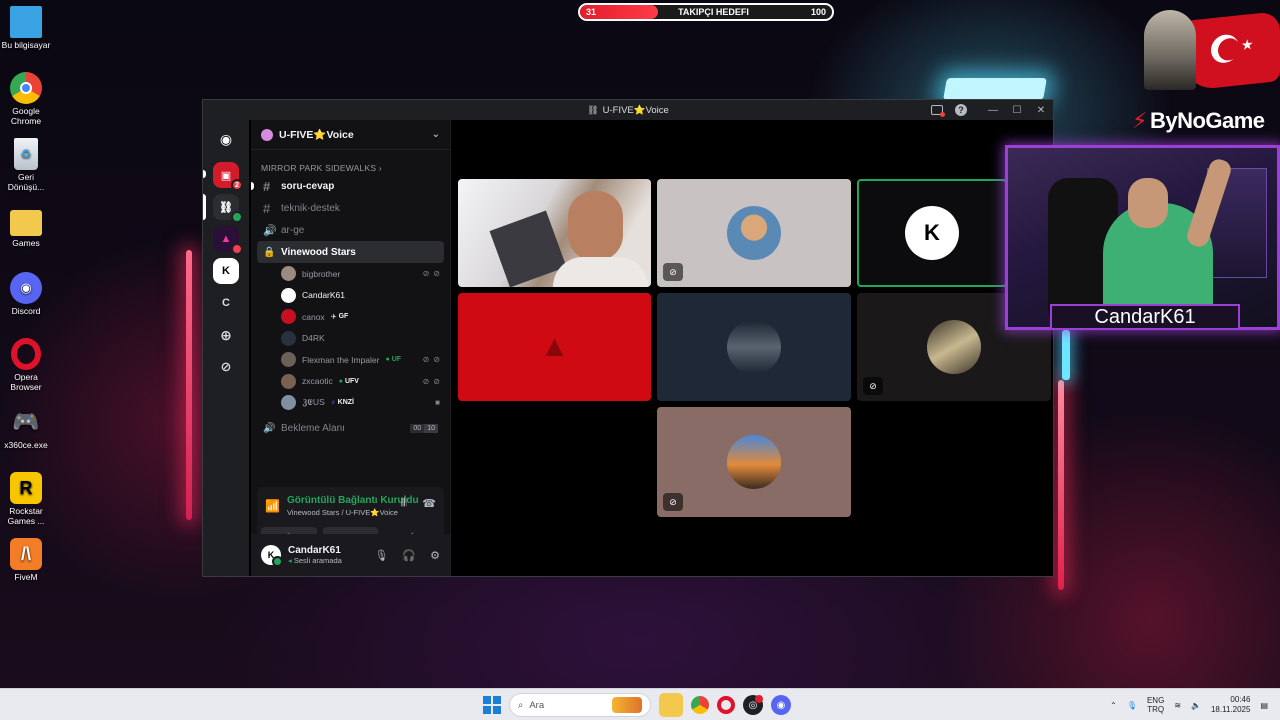  What do you see at coordinates (673, 272) in the screenshot?
I see `camera-off-icon: ⊘` at bounding box center [673, 272].